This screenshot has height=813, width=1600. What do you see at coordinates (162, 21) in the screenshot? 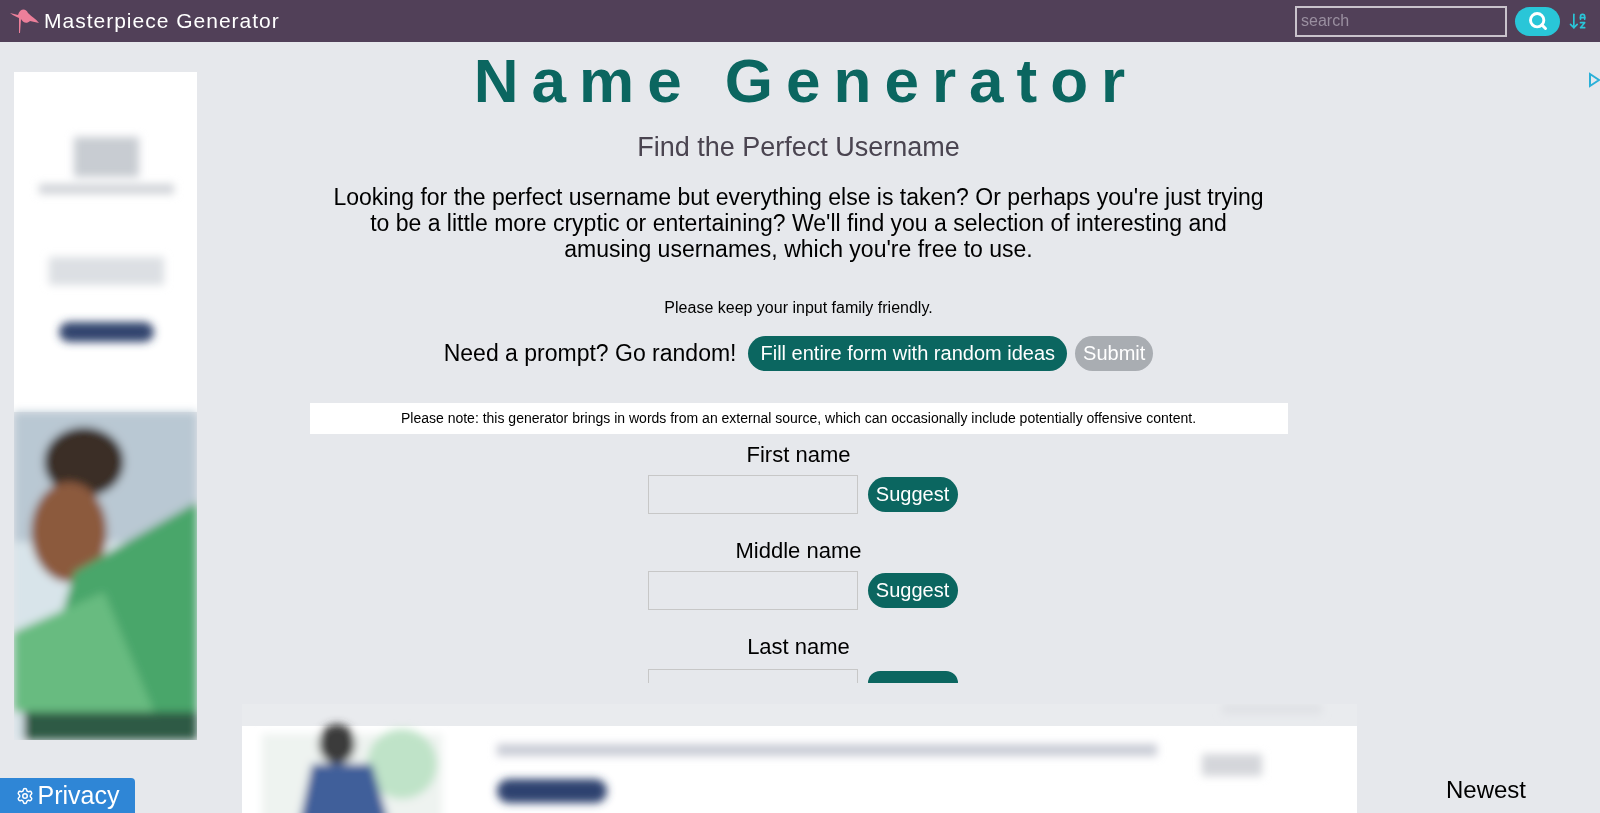
I see `site-name: Masterpiece Generator` at bounding box center [162, 21].